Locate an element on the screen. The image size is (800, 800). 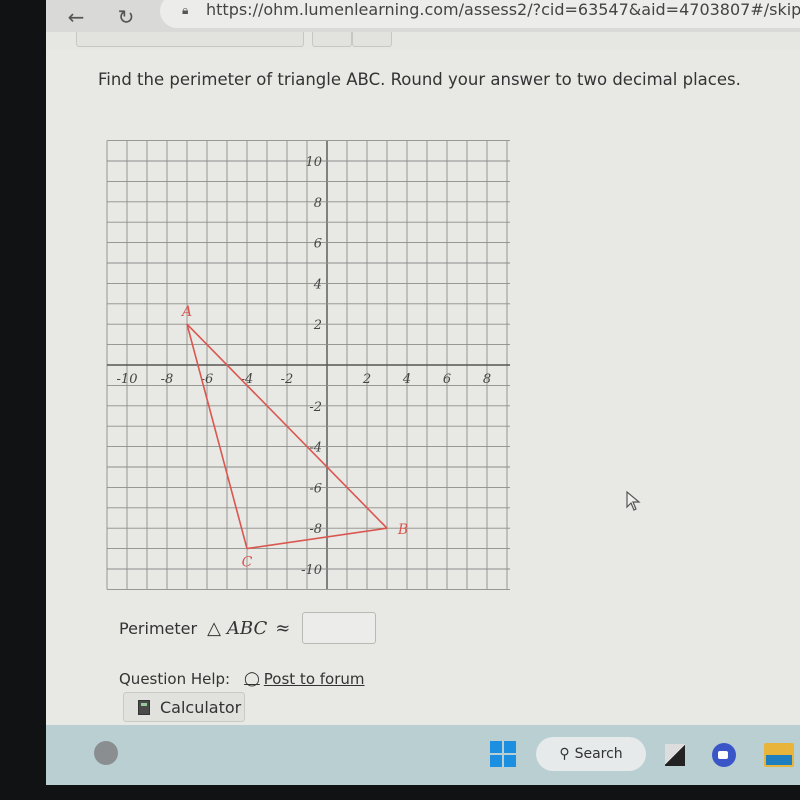
y-tick-label: 4 is located at coordinates (317, 284).